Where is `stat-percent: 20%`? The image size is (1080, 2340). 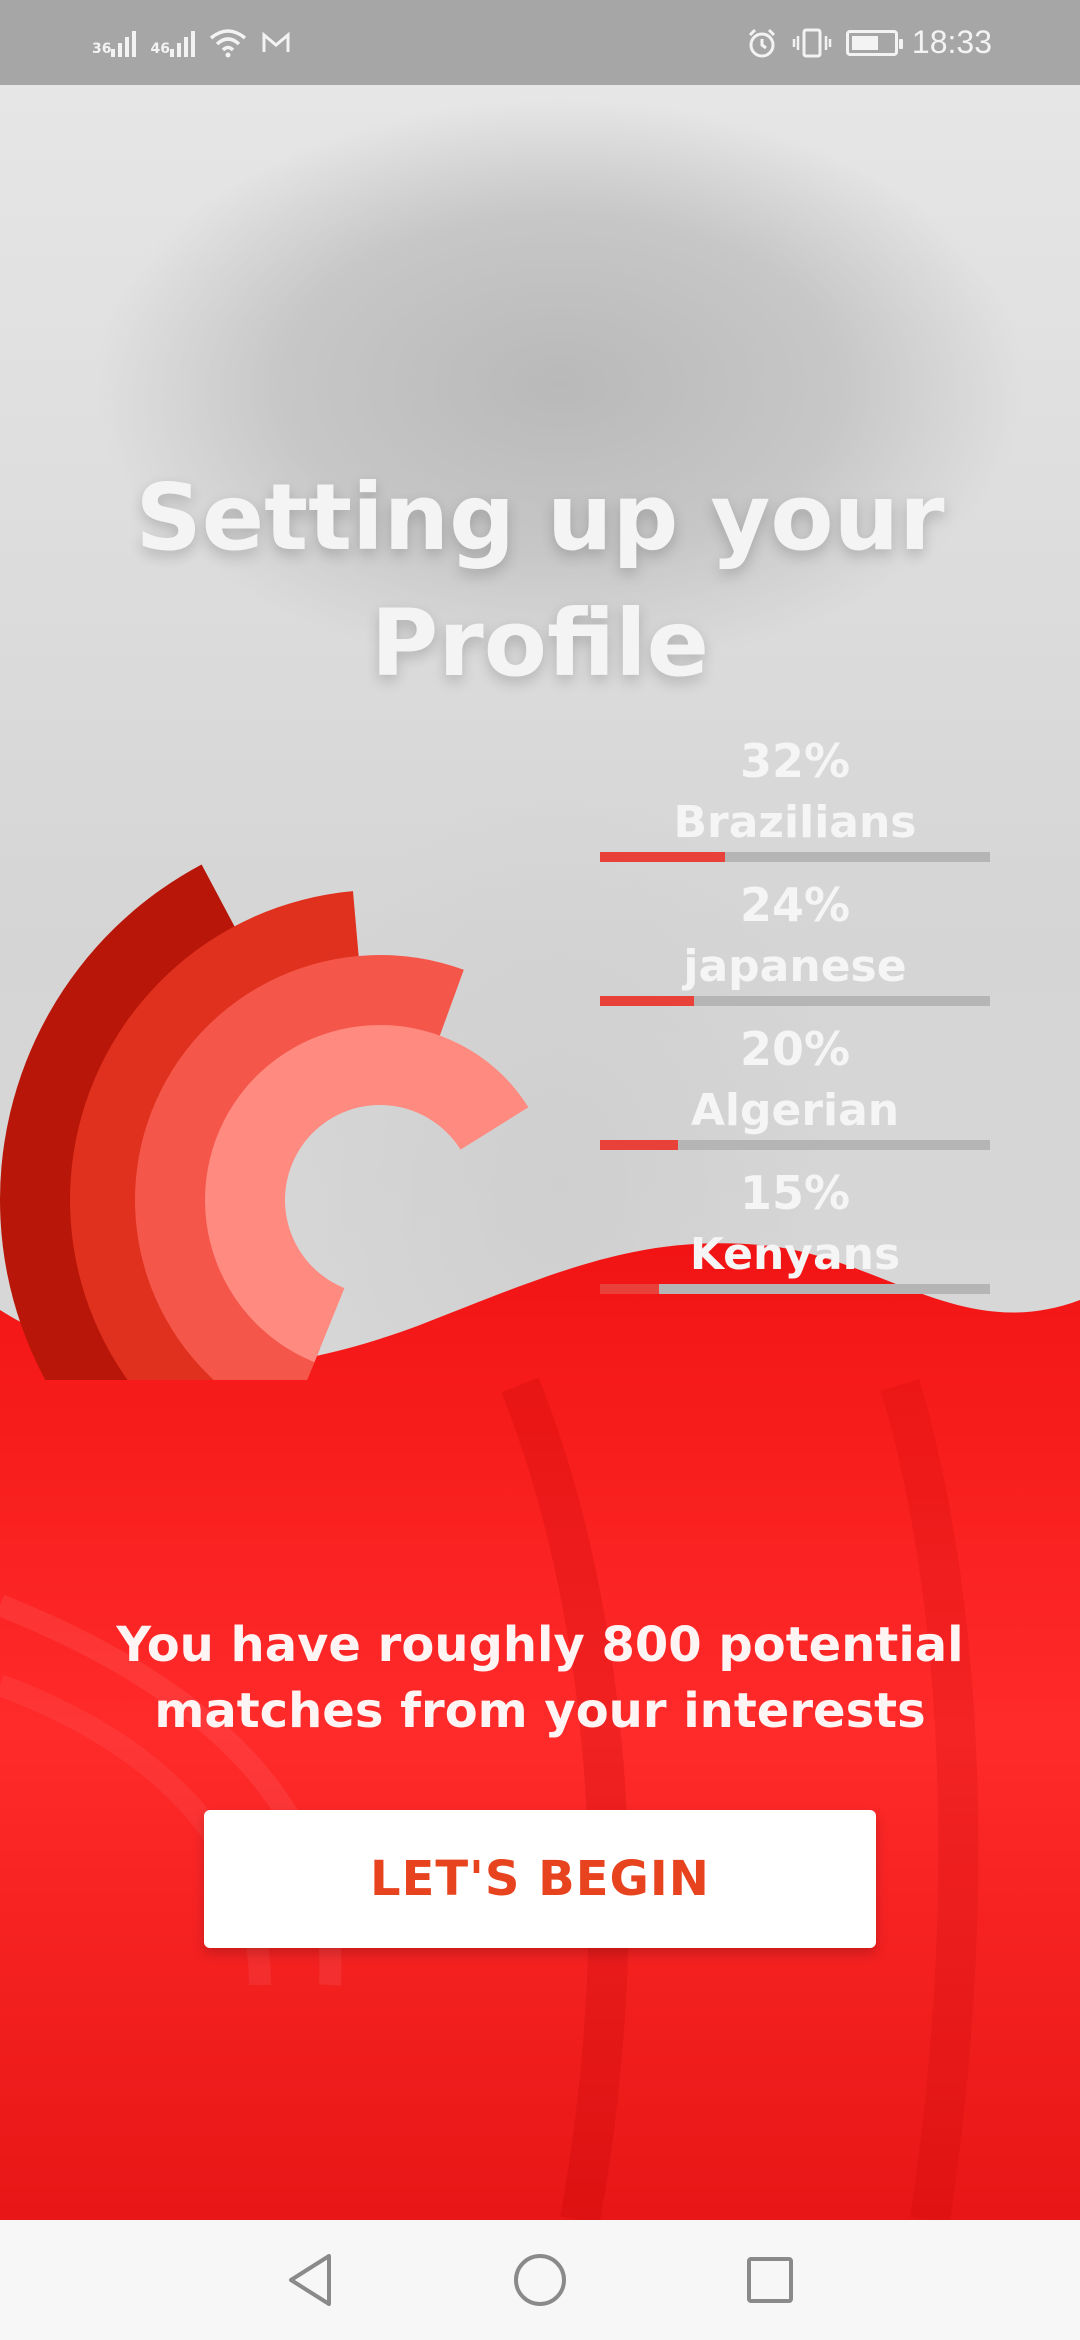 stat-percent: 20% is located at coordinates (795, 1049).